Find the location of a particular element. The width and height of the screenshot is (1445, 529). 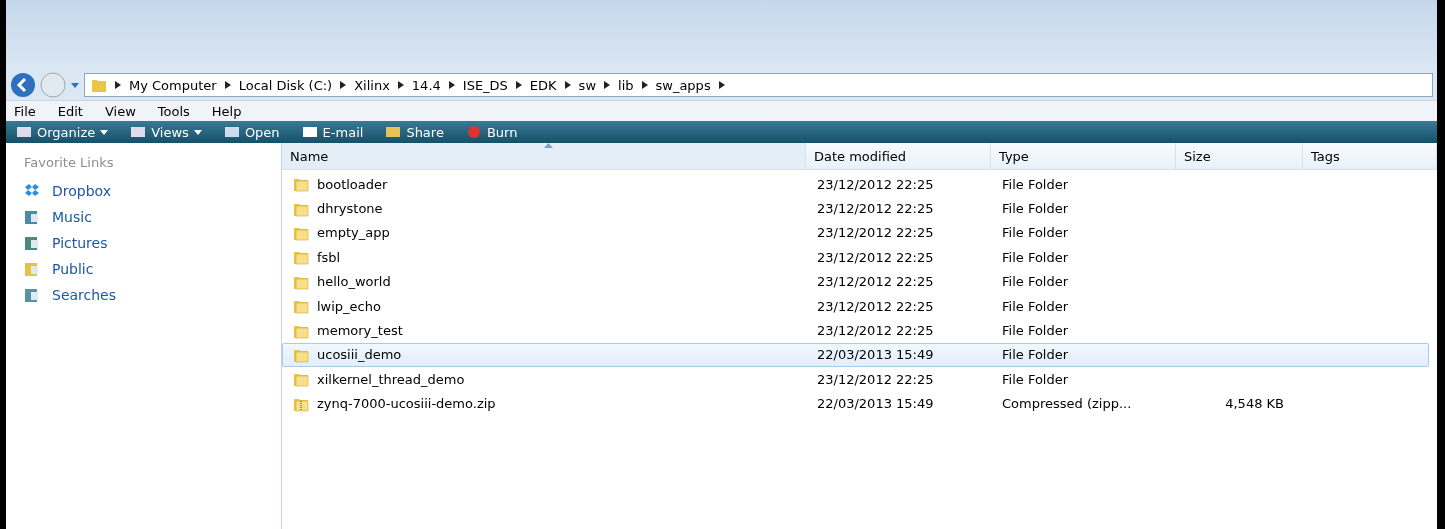

column-header: Tags is located at coordinates (1370, 156).